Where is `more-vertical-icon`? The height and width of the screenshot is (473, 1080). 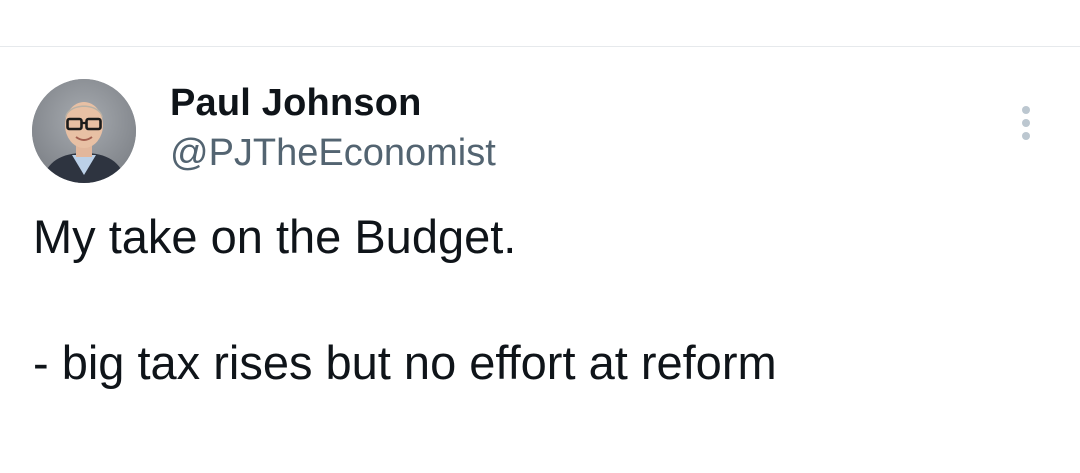
more-vertical-icon is located at coordinates (1026, 123).